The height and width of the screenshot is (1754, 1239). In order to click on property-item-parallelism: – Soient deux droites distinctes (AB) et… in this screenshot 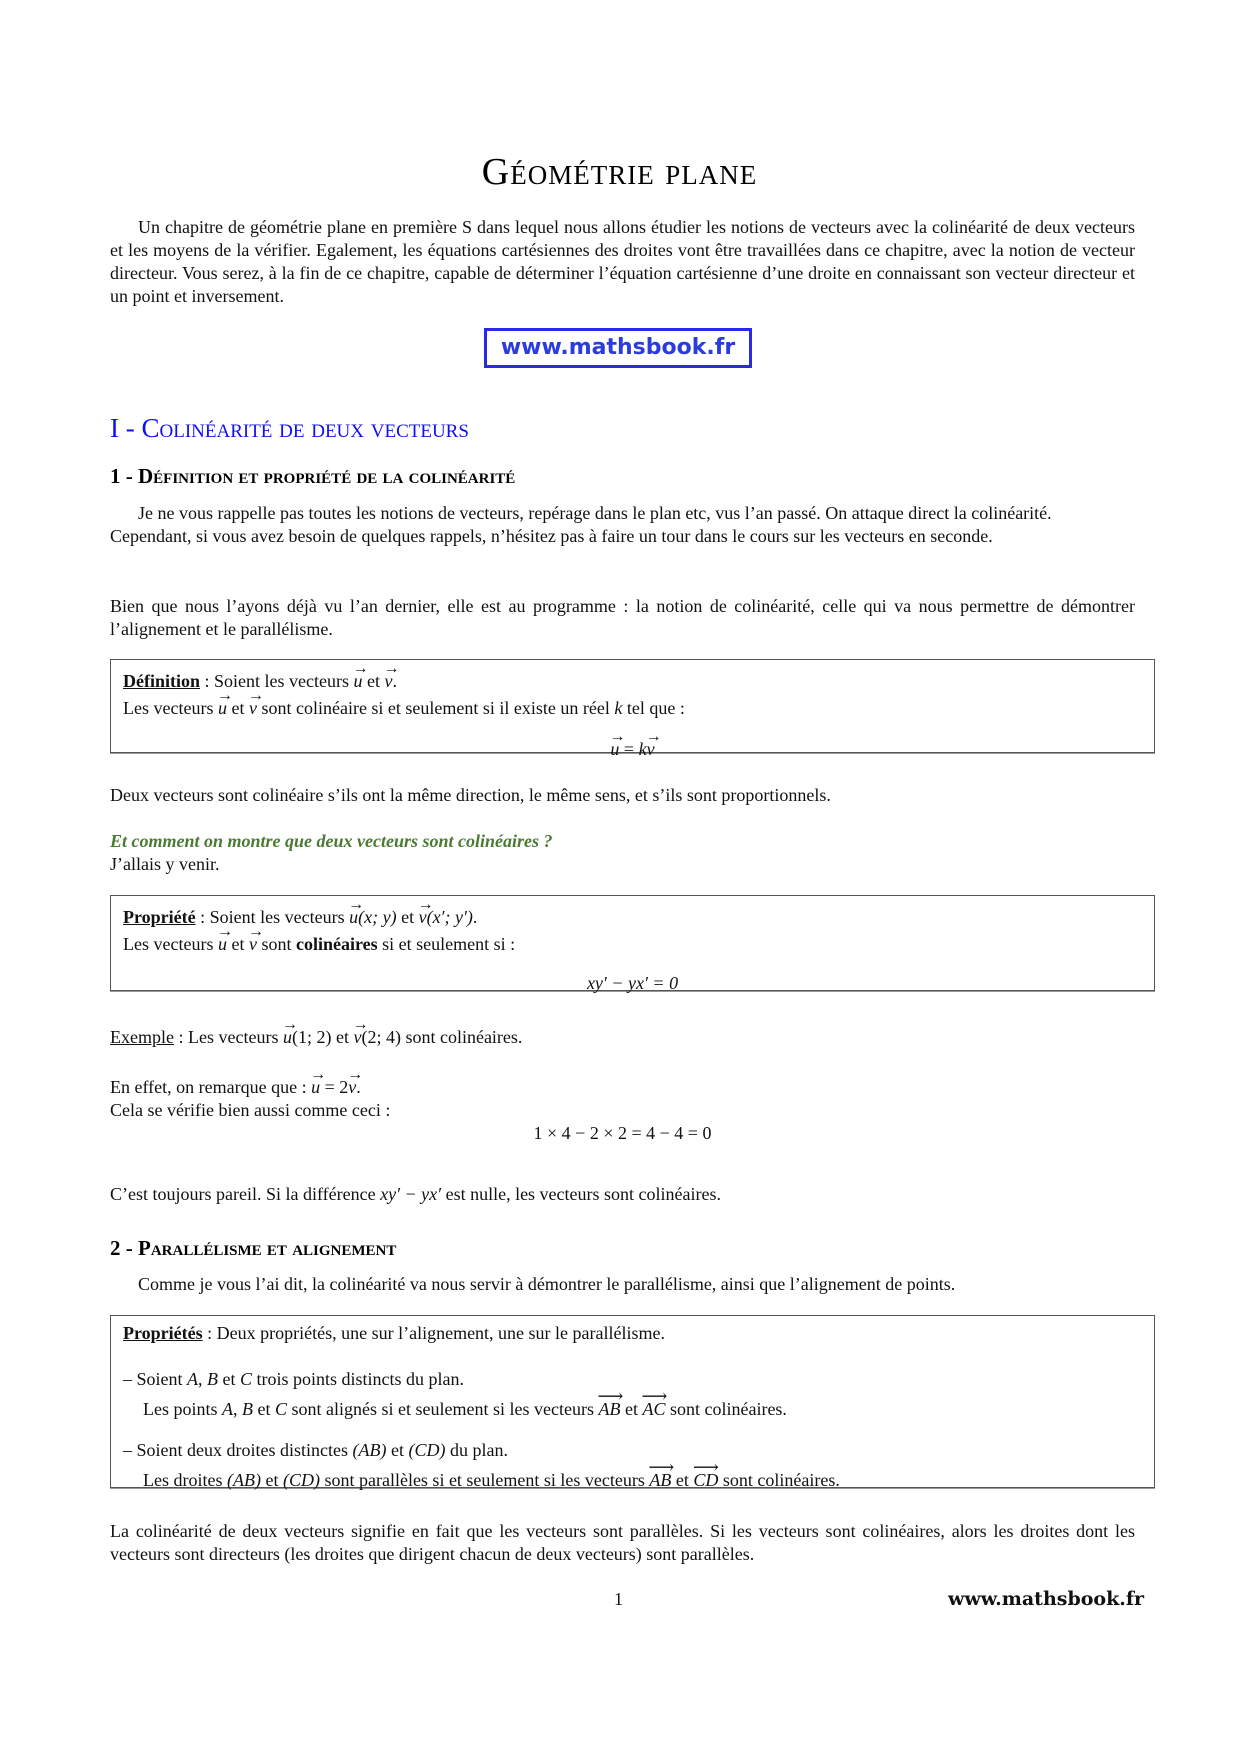, I will do `click(632, 1465)`.